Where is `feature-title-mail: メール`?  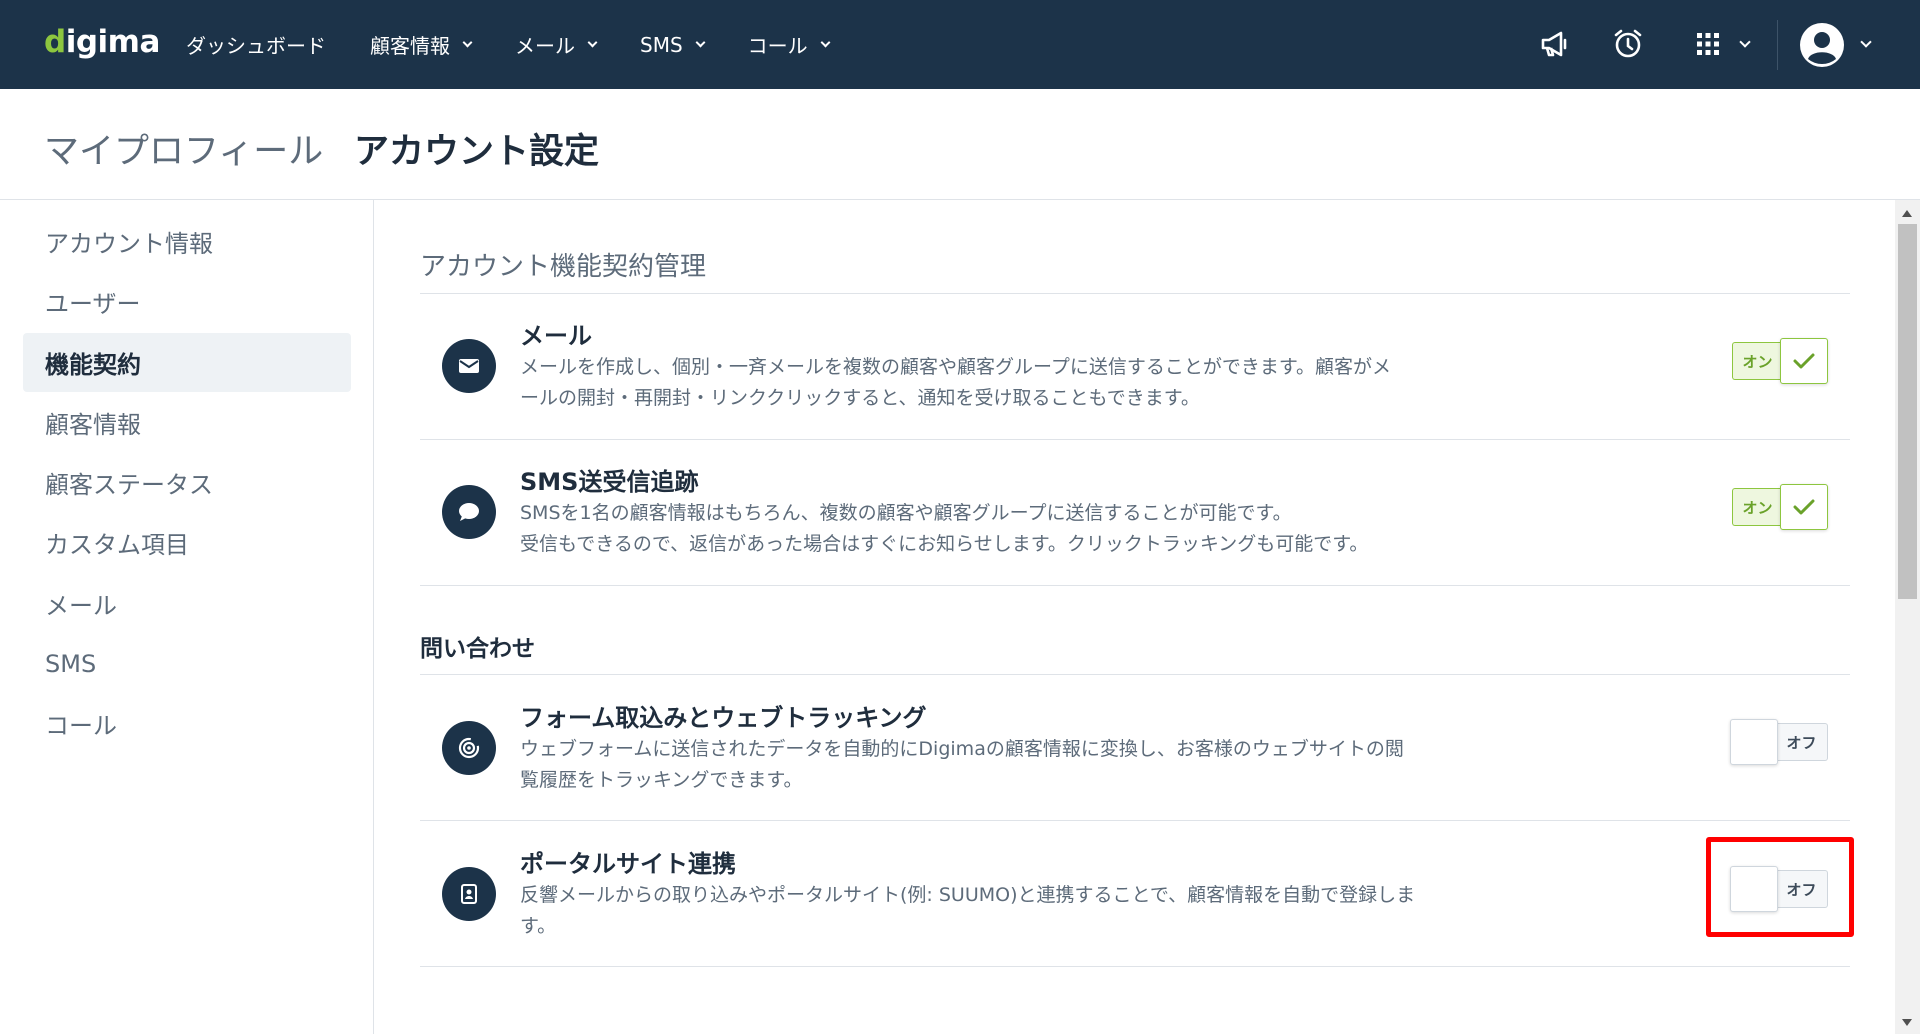 feature-title-mail: メール is located at coordinates (556, 336).